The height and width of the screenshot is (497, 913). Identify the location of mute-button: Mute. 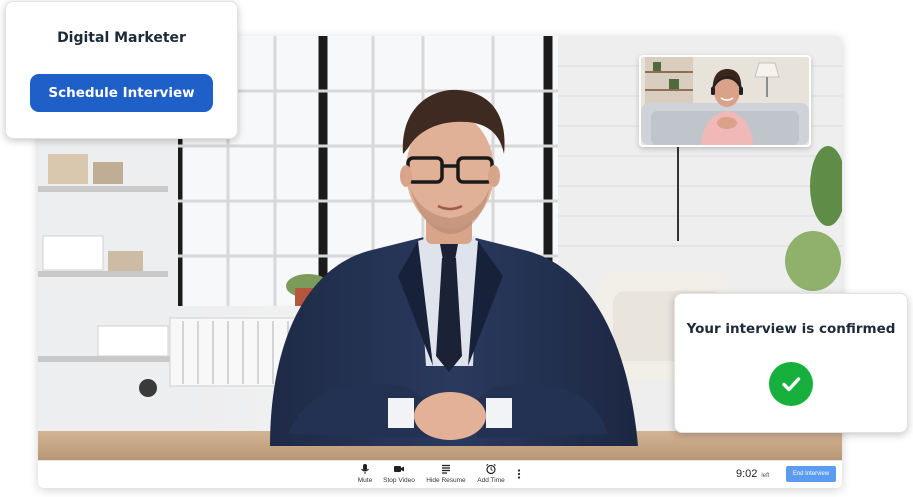
(365, 475).